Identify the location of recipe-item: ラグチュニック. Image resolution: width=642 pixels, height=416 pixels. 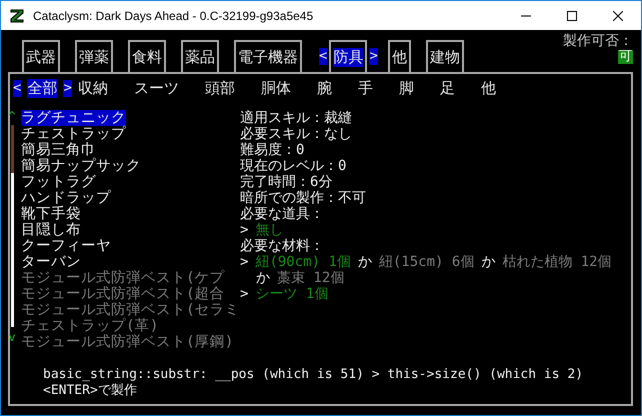
(73, 118).